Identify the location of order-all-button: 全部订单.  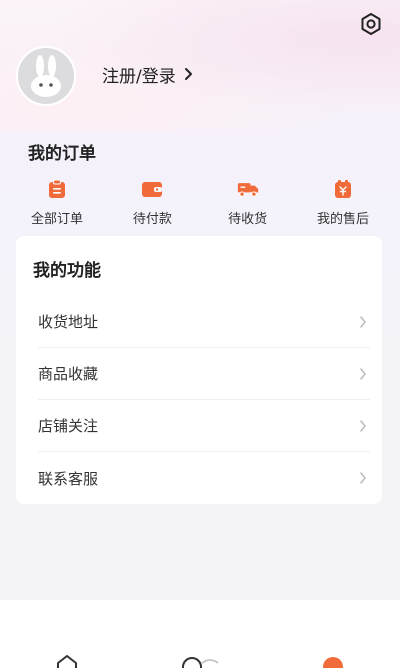
(57, 204).